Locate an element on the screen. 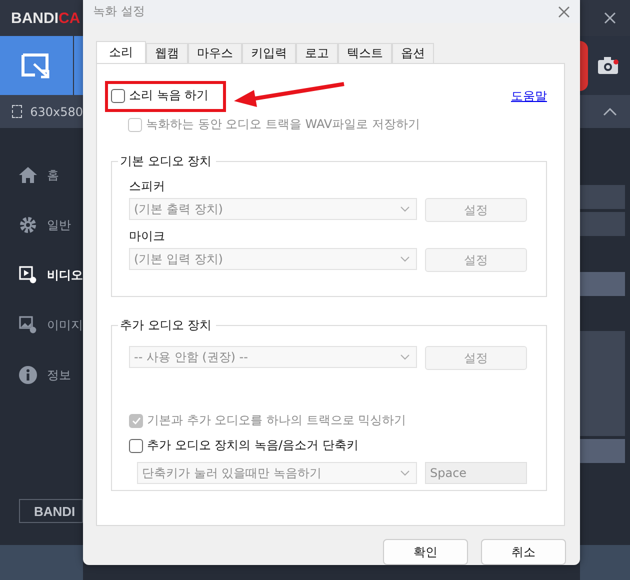 The image size is (630, 580). chevron-up-icon is located at coordinates (610, 112).